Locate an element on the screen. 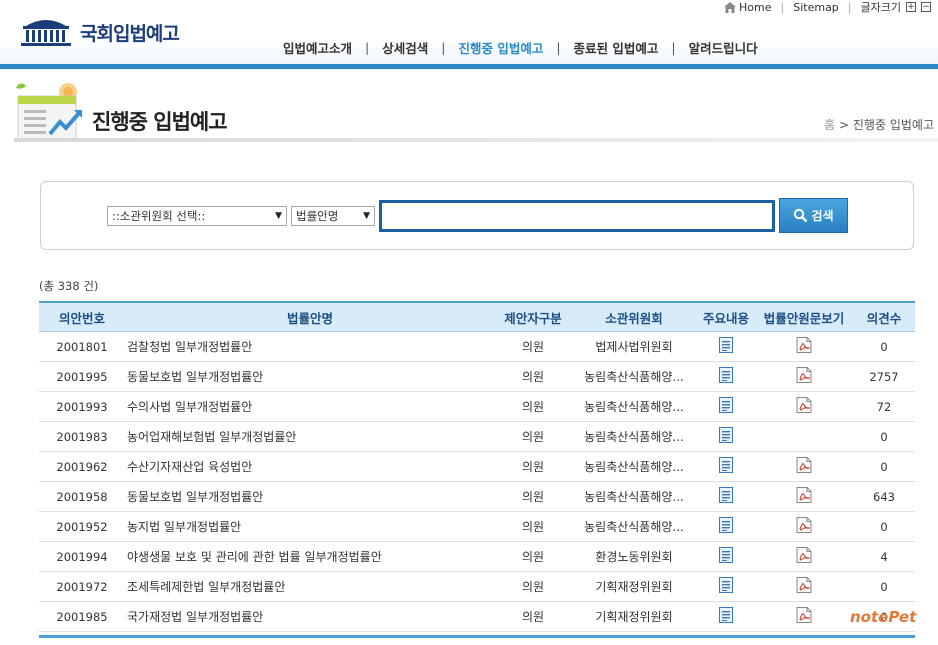  breadcrumb: 홈 > 진행중 입법예고 is located at coordinates (879, 124).